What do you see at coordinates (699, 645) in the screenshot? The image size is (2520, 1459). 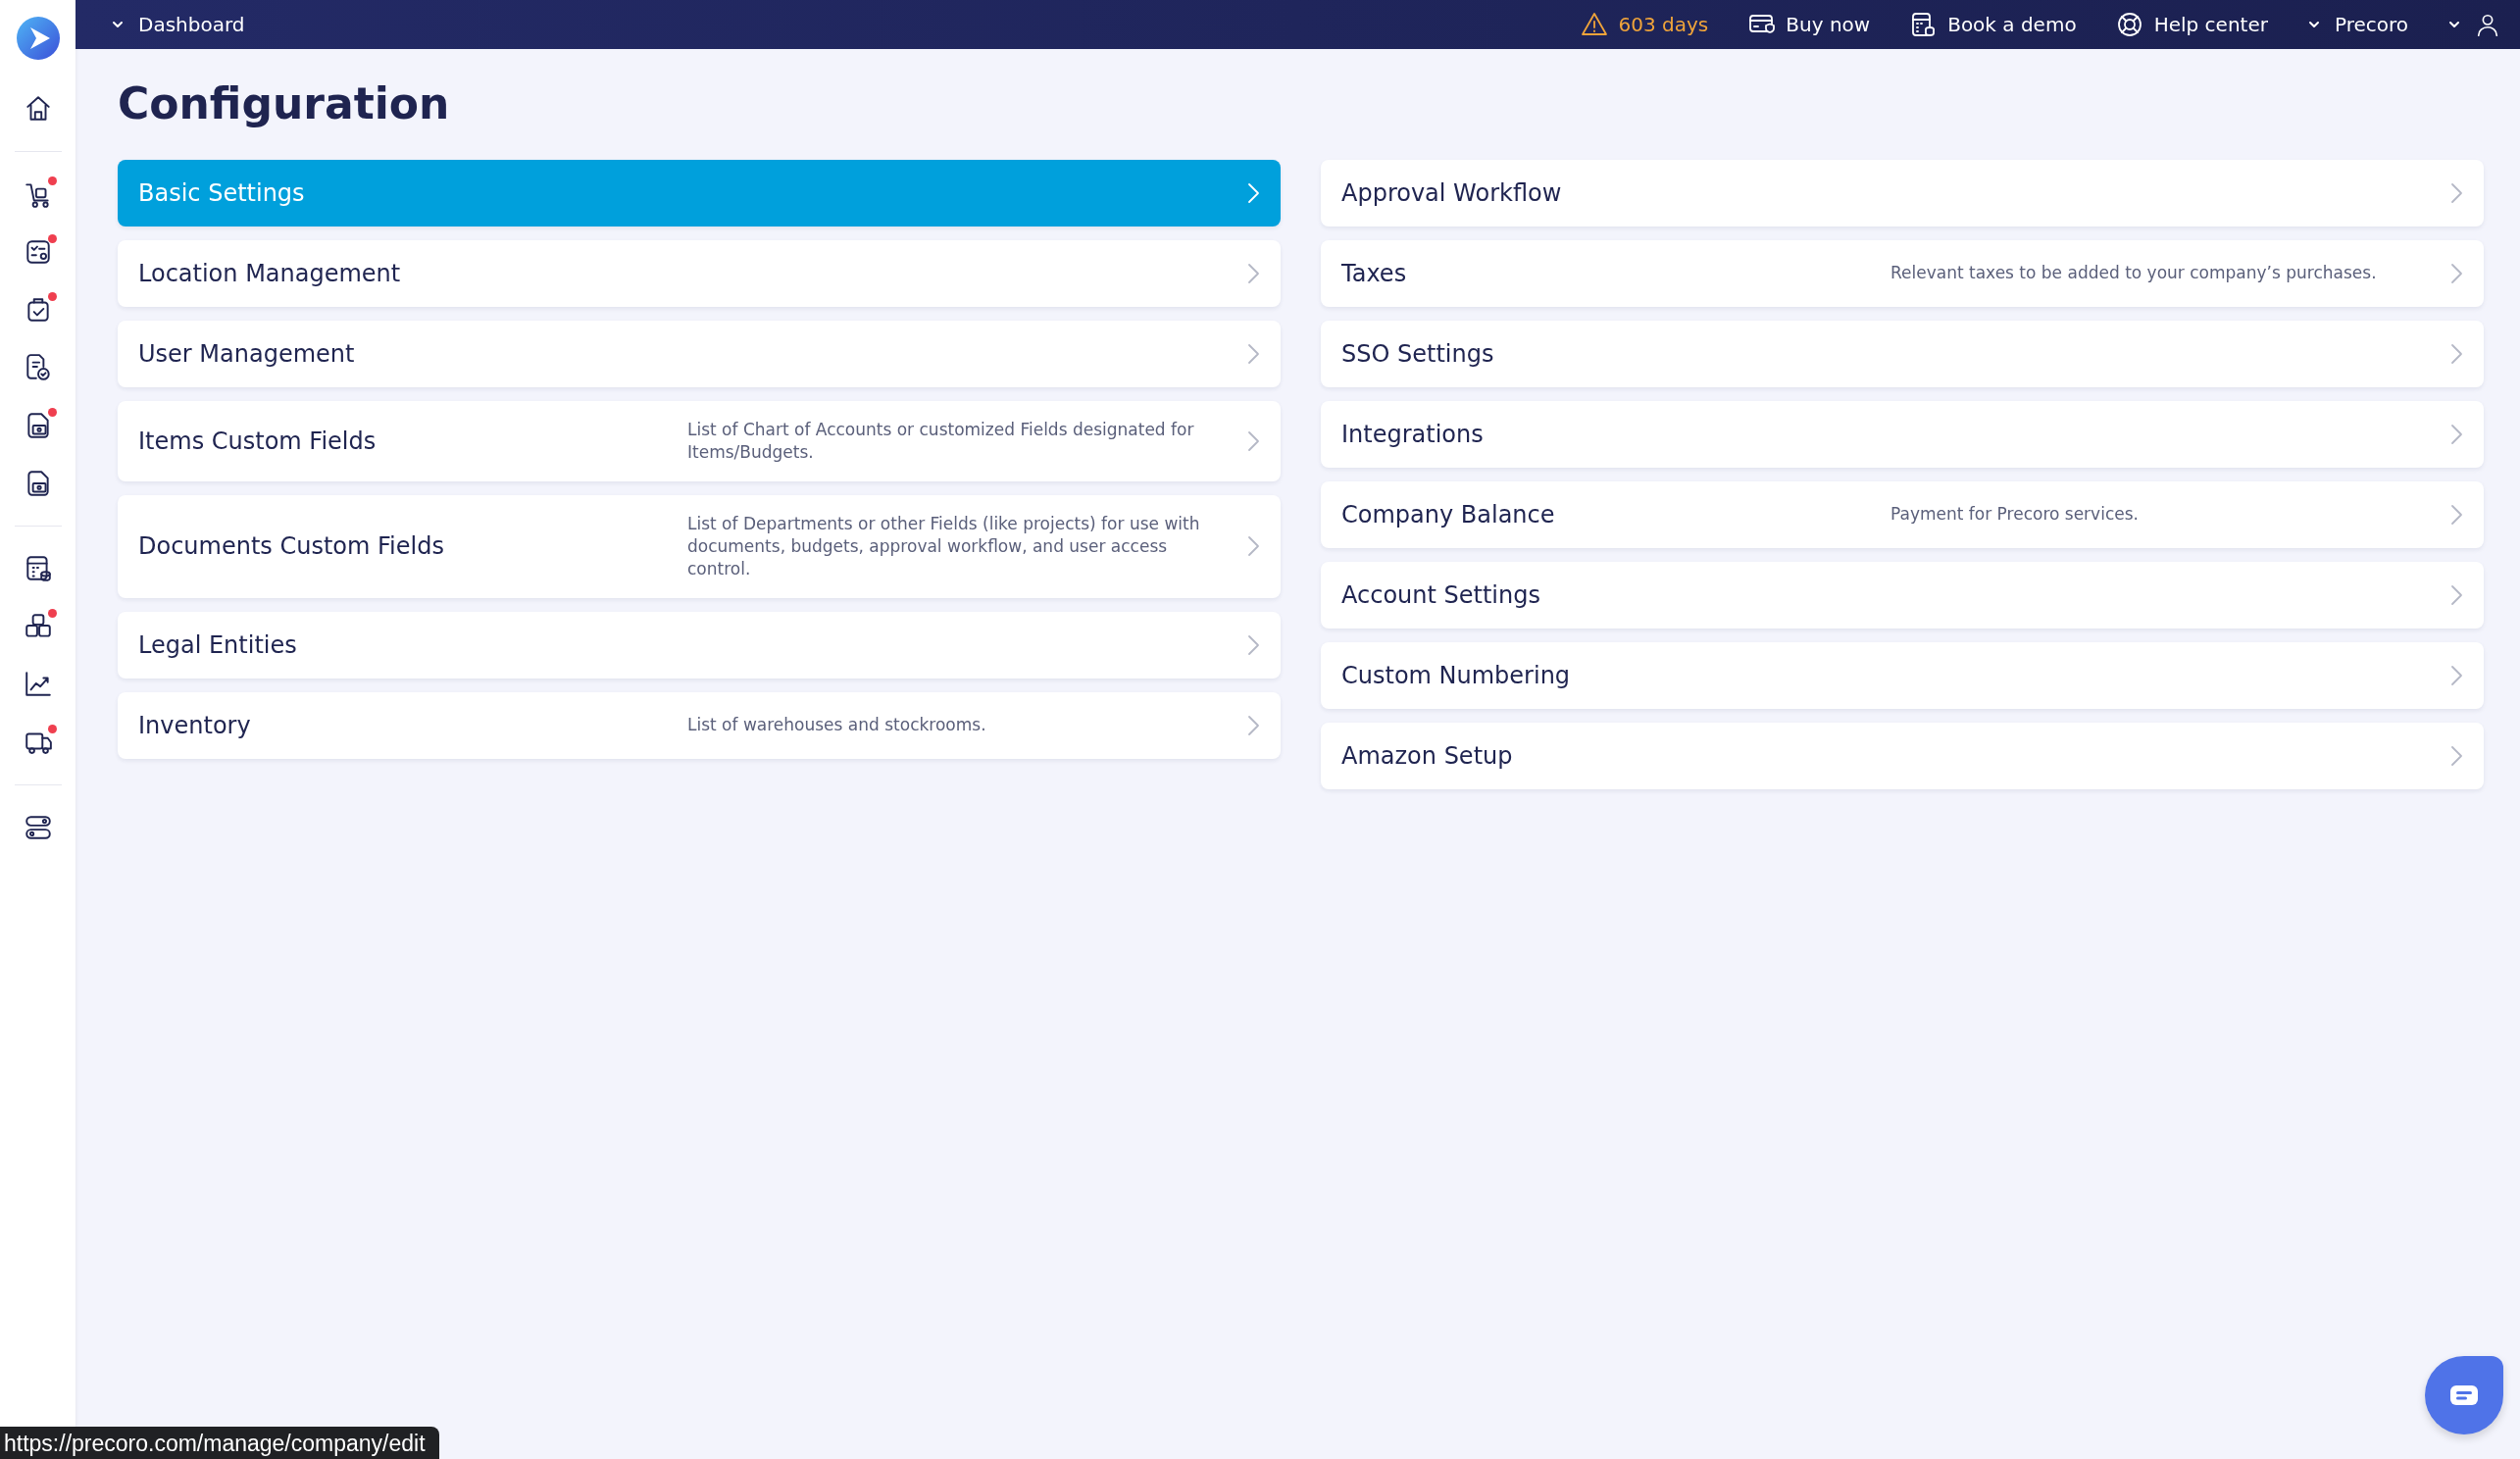 I see `settings-card: Legal Entities` at bounding box center [699, 645].